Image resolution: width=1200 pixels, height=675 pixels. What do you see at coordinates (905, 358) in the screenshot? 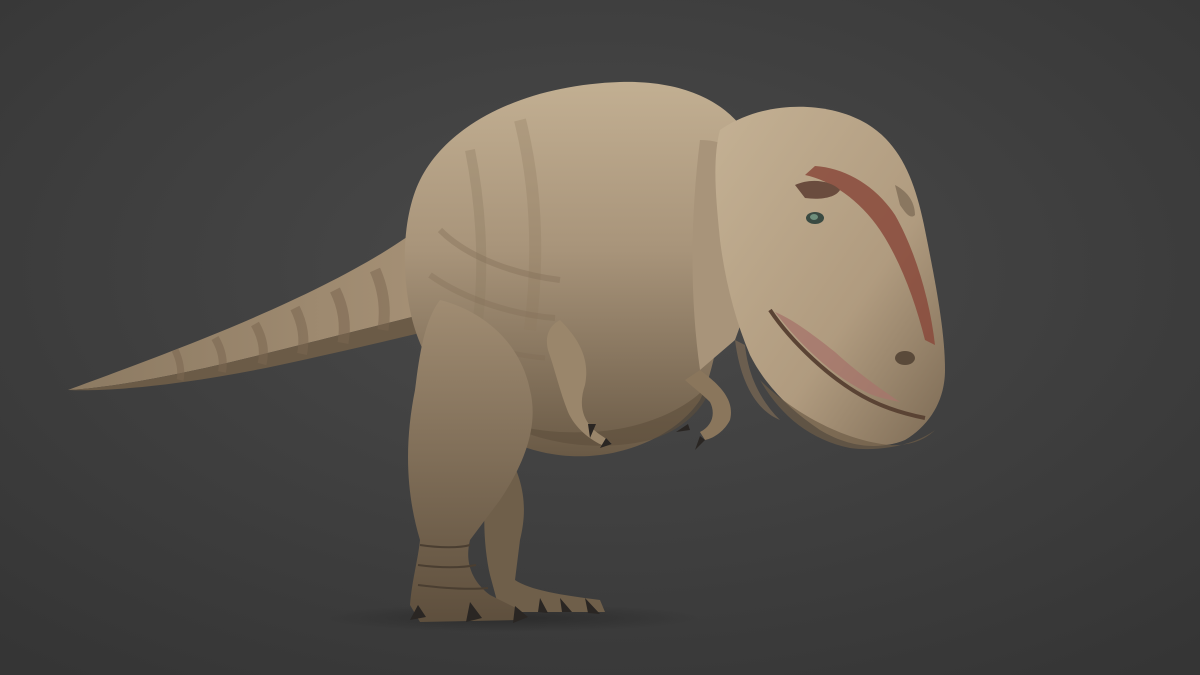
I see `nostril` at bounding box center [905, 358].